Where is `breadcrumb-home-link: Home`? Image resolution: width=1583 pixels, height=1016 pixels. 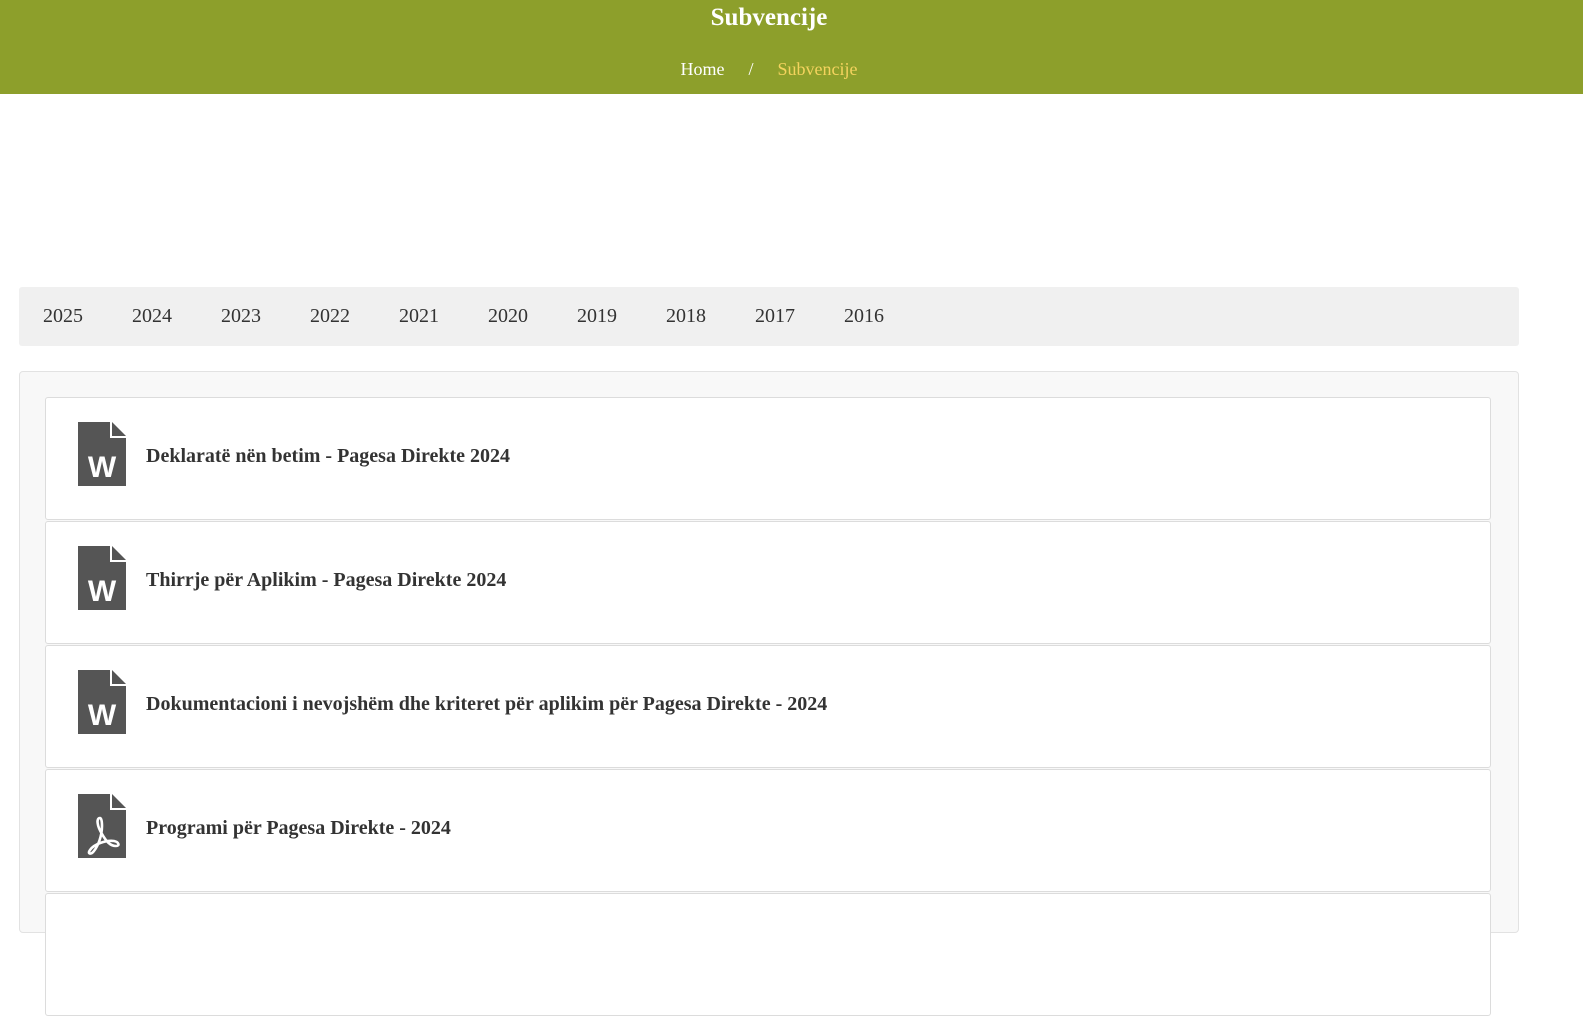
breadcrumb-home-link: Home is located at coordinates (703, 69).